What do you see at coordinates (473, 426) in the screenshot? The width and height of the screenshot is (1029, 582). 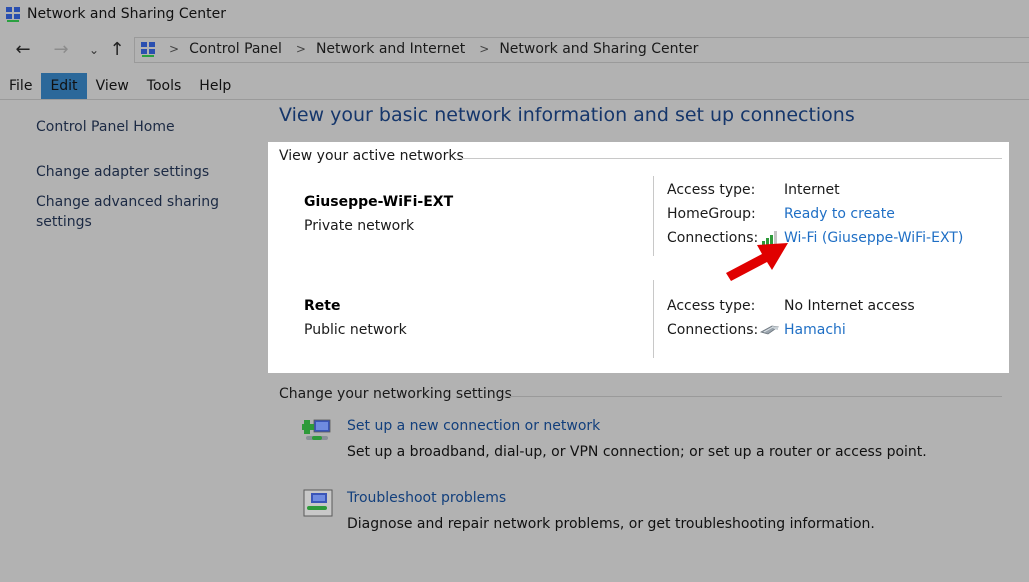 I see `setup-connection-link: Set up a new connection or network` at bounding box center [473, 426].